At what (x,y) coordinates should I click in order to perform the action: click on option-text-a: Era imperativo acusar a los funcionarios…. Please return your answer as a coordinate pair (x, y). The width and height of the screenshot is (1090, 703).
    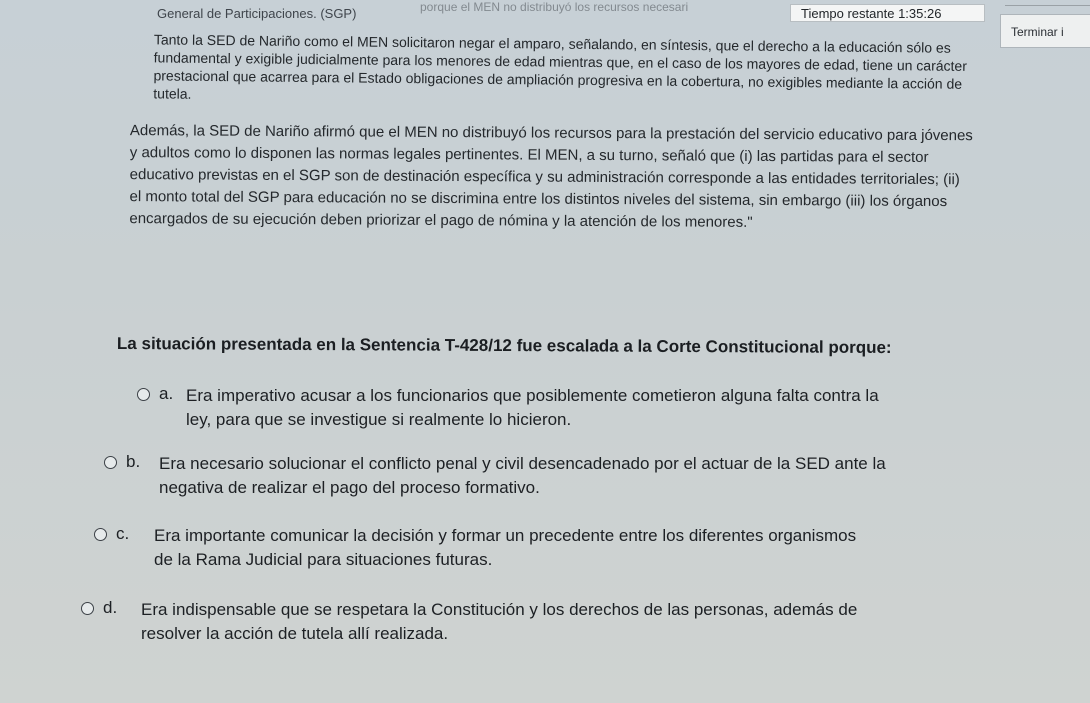
    Looking at the image, I should click on (601, 408).